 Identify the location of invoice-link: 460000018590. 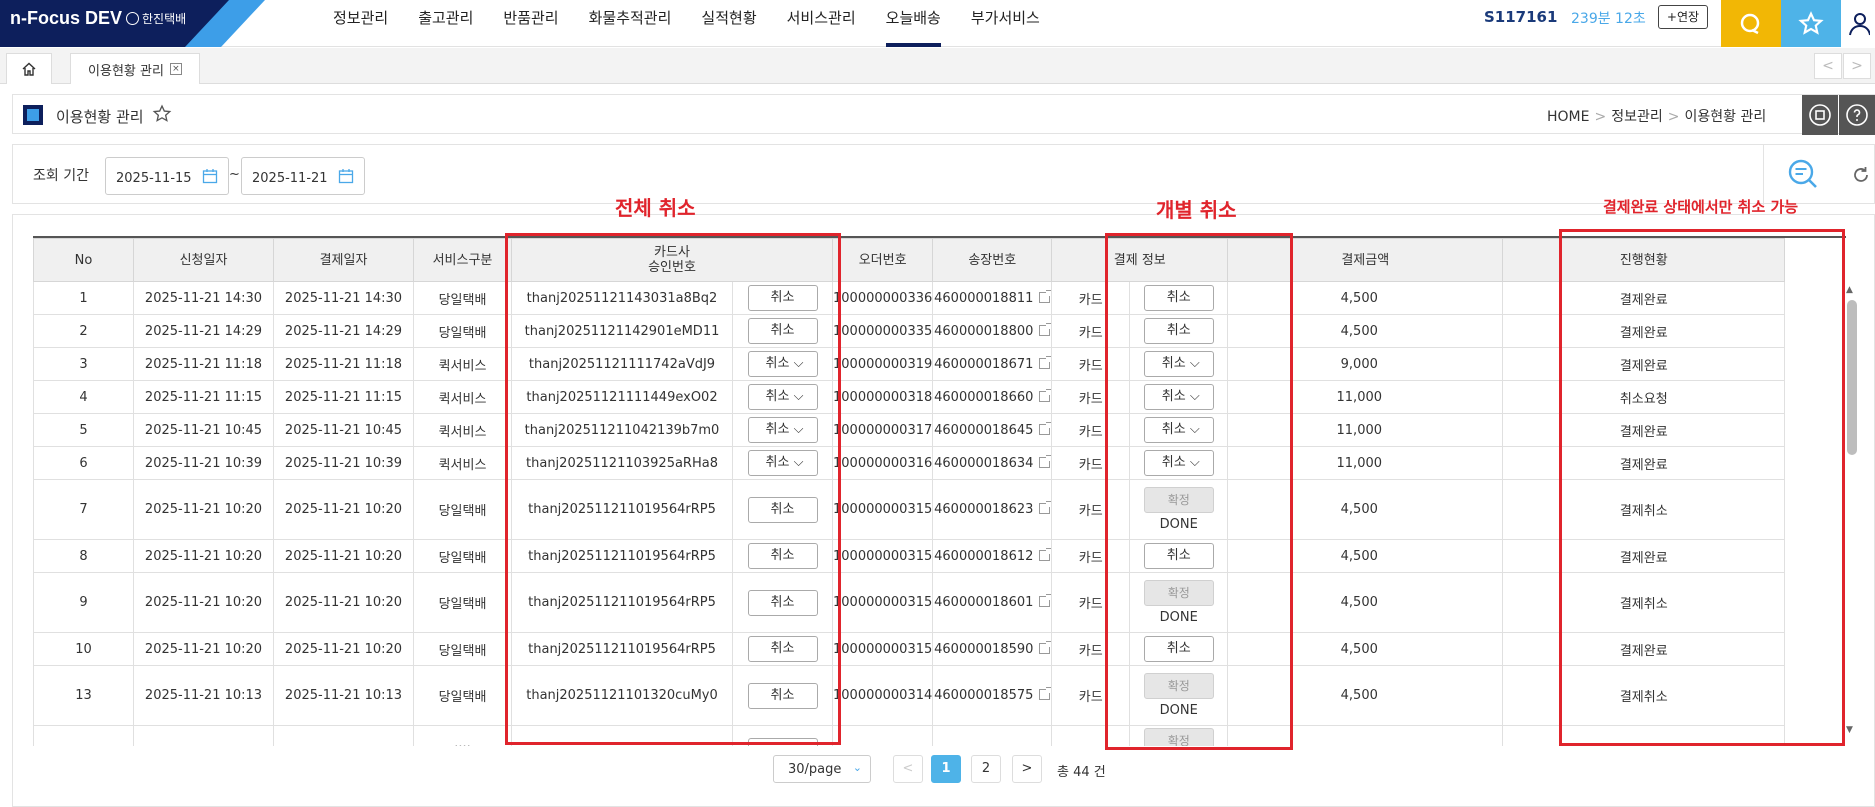
(983, 649).